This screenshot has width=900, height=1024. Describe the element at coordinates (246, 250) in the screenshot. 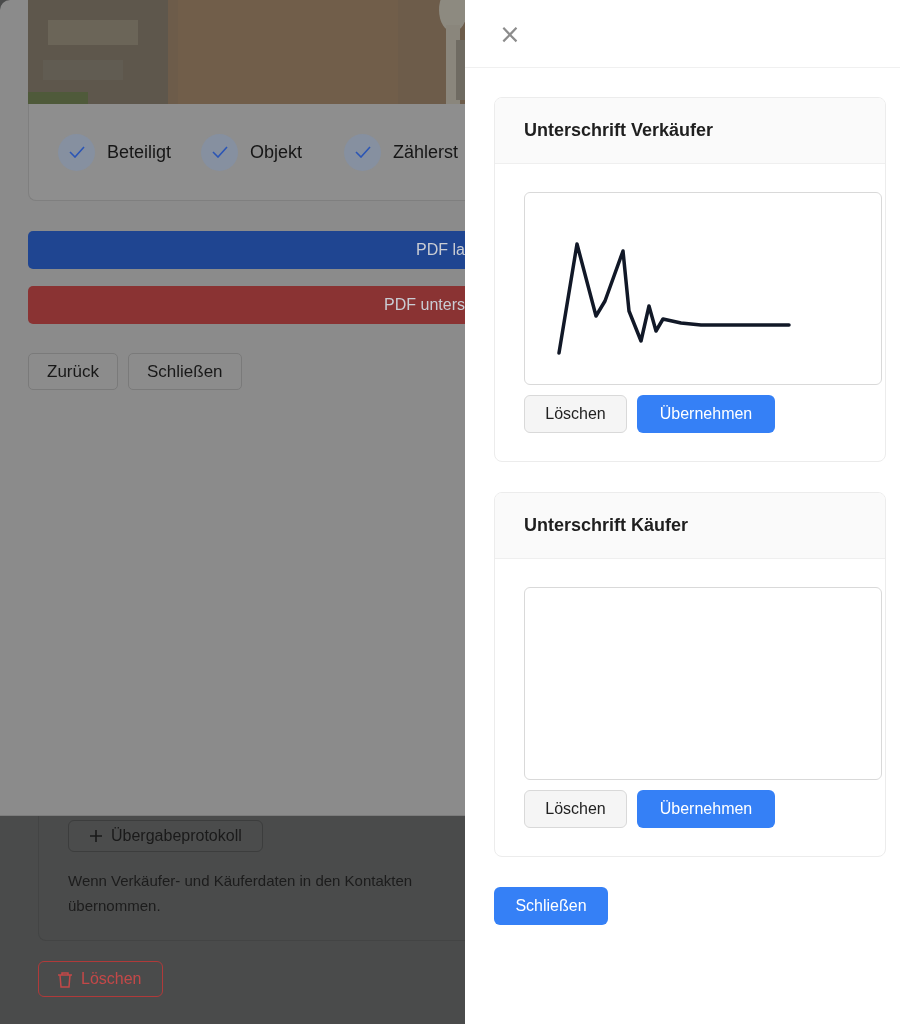

I see `pdf-load-button: PDF la` at that location.